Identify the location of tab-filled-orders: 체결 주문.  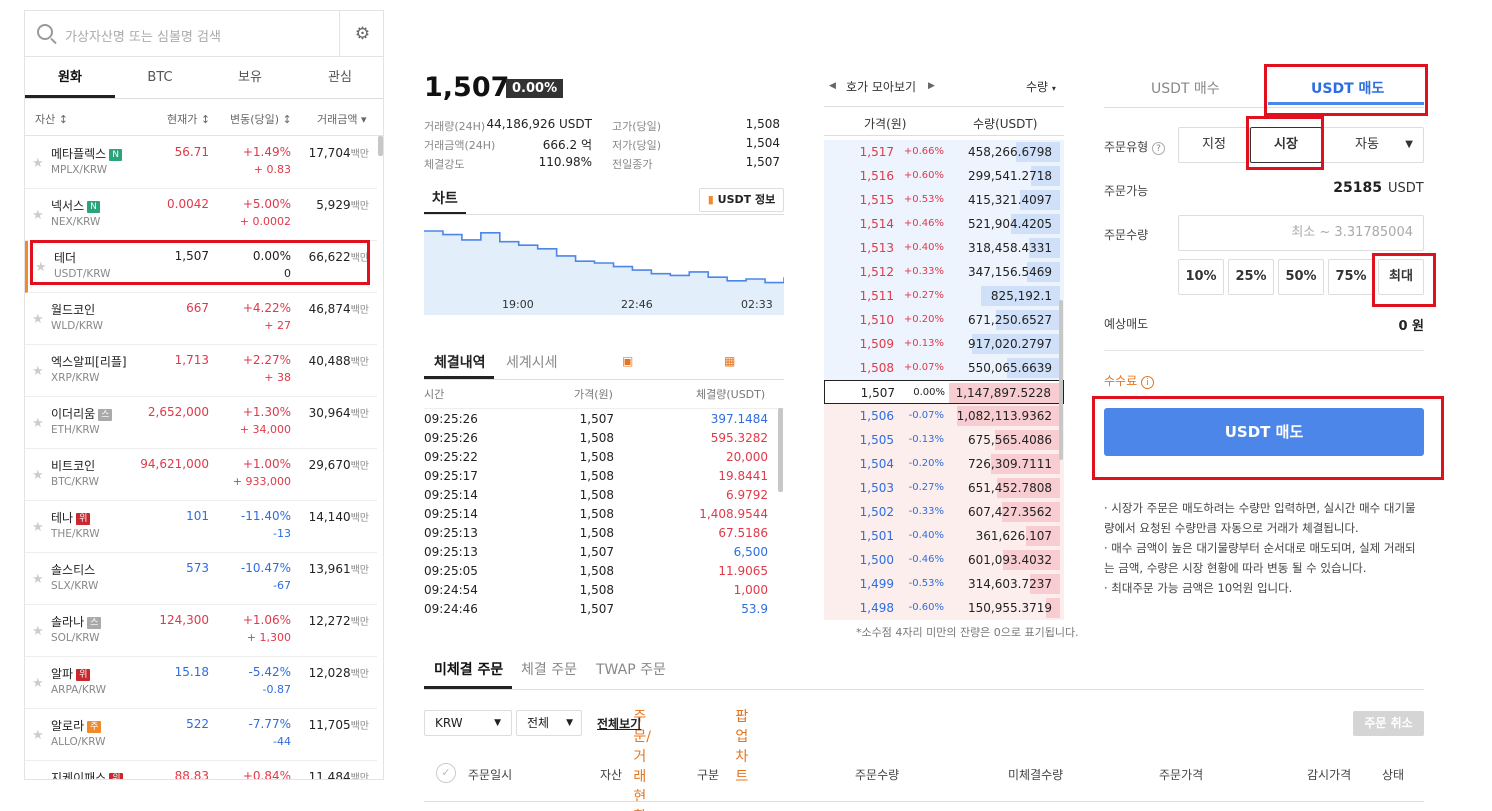
(549, 669).